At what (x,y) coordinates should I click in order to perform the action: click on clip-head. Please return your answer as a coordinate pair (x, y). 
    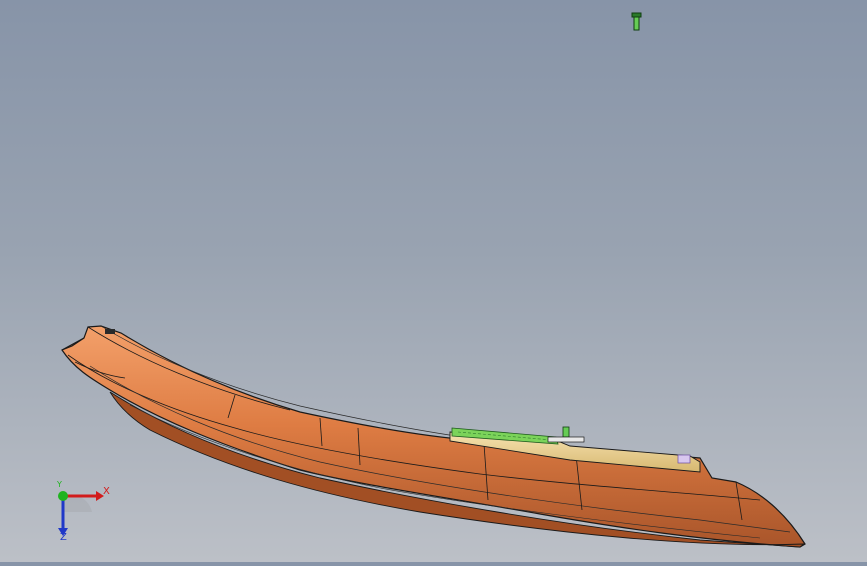
    Looking at the image, I should click on (636, 15).